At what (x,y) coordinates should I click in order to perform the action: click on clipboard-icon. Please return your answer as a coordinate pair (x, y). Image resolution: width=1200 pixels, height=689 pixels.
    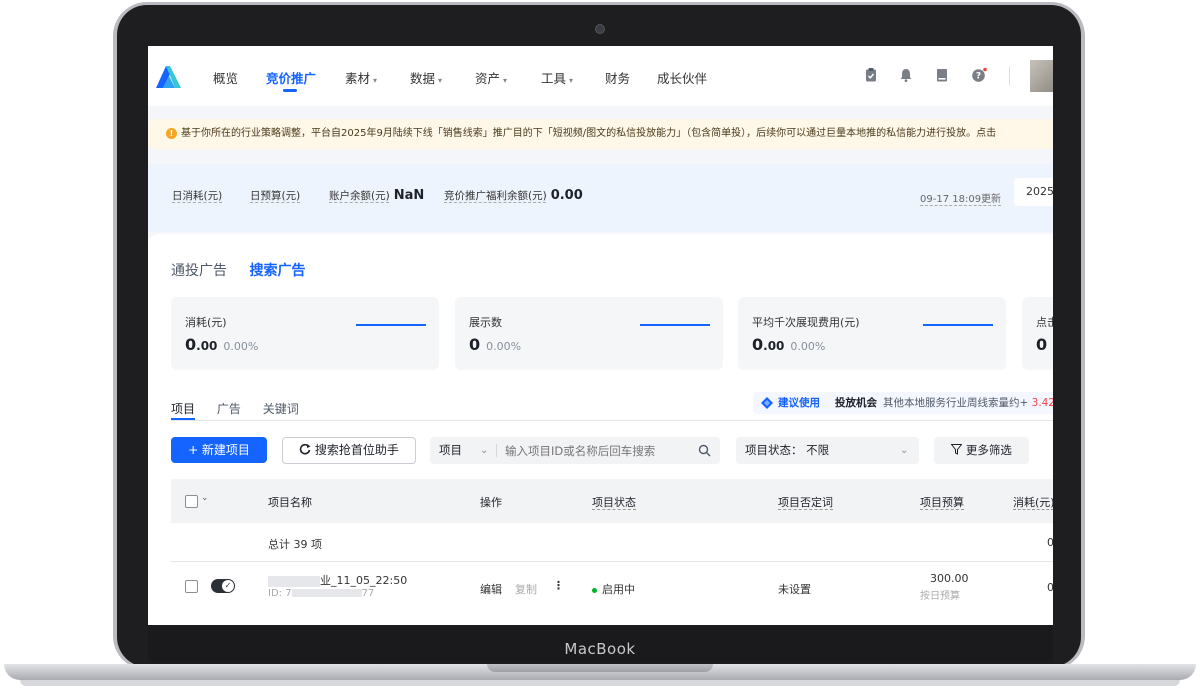
    Looking at the image, I should click on (871, 75).